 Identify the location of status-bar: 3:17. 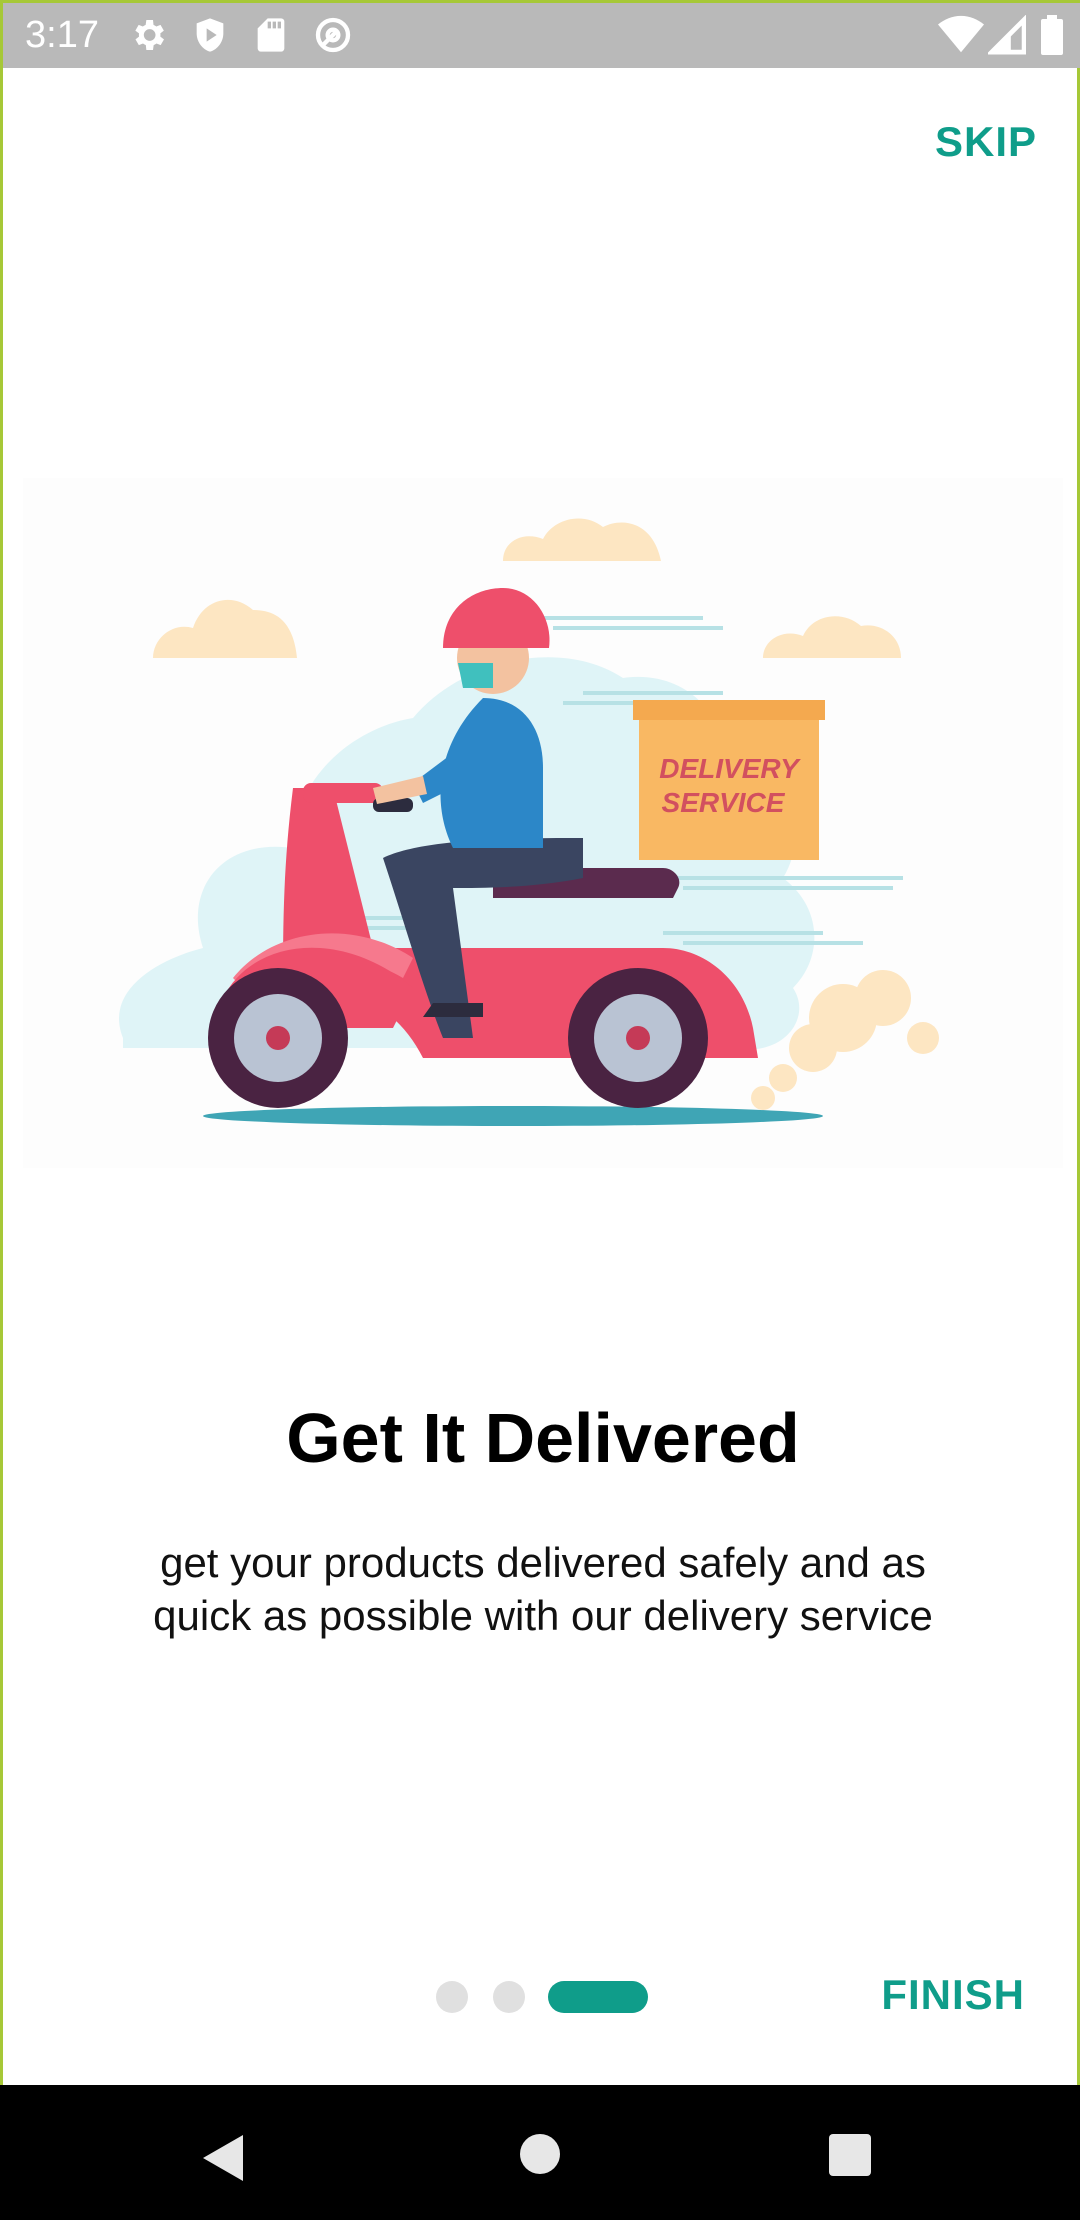
(541, 35).